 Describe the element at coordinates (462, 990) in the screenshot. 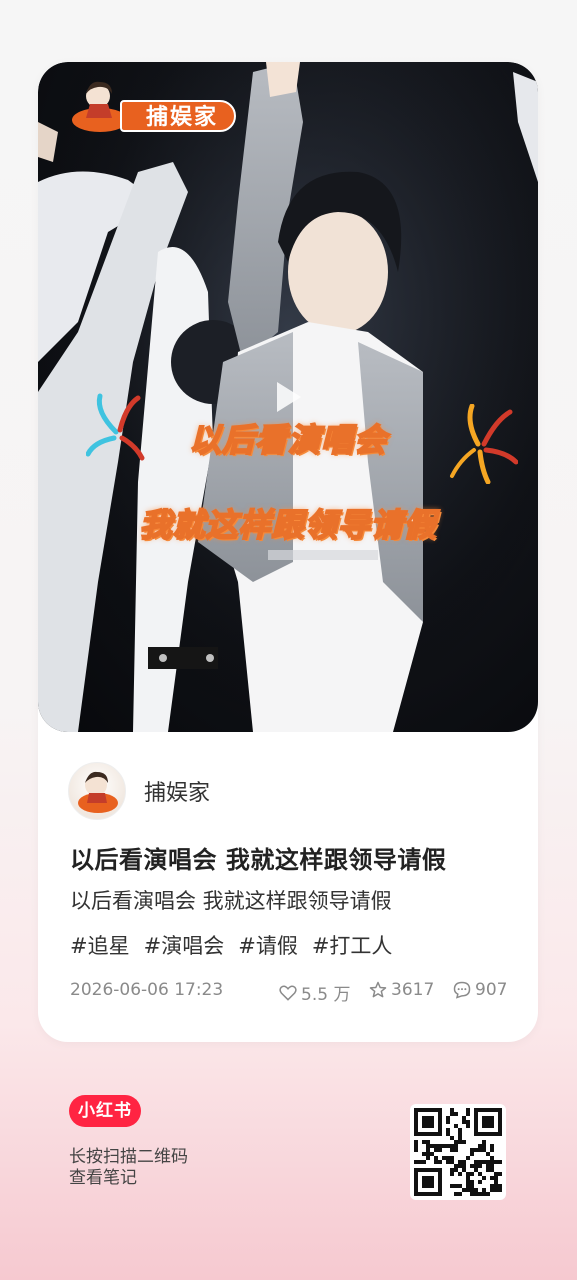

I see `comment-icon` at that location.